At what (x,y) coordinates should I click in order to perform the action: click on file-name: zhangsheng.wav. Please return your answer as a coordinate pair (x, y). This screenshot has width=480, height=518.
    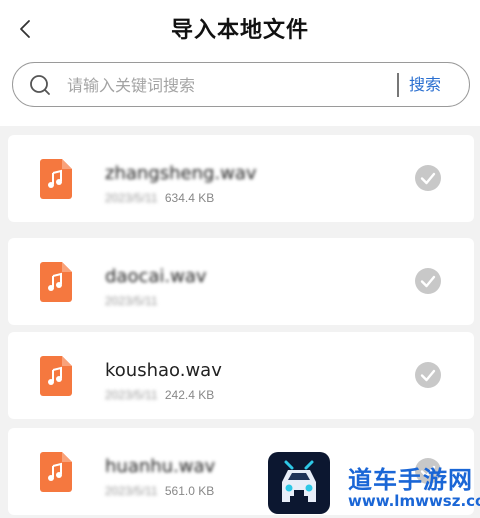
    Looking at the image, I should click on (181, 173).